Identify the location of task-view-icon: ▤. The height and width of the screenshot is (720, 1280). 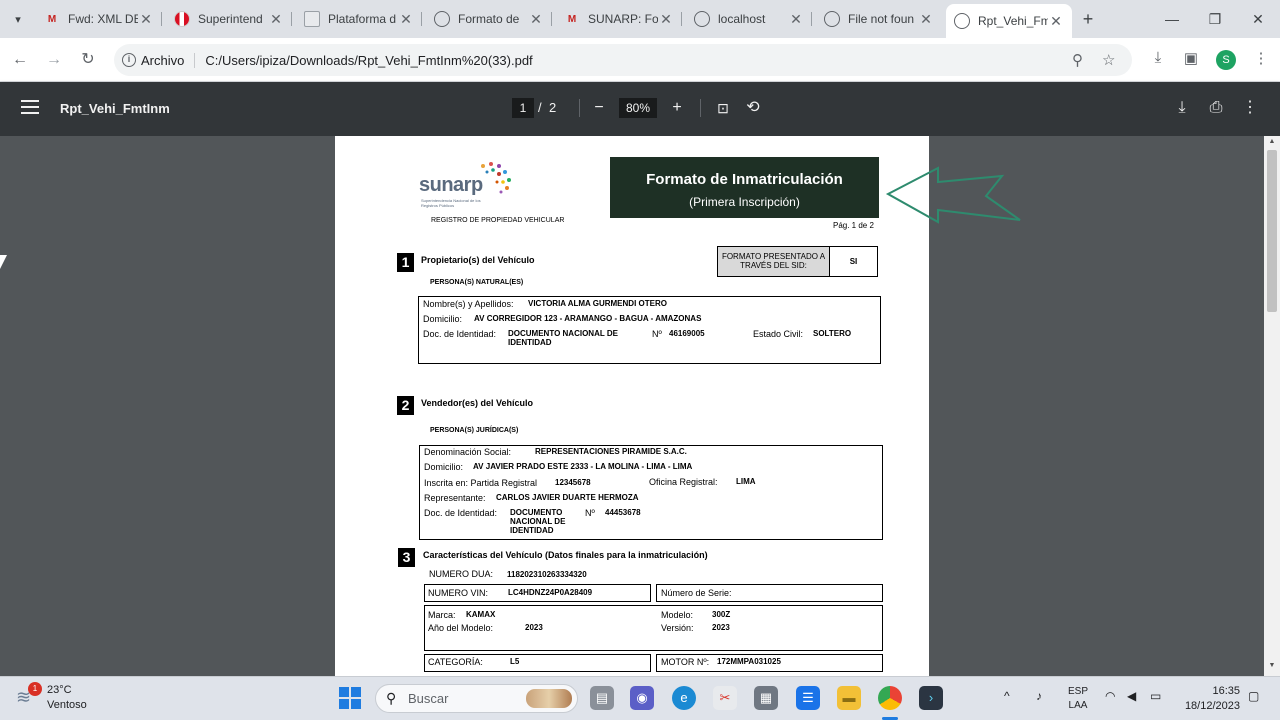
(602, 698).